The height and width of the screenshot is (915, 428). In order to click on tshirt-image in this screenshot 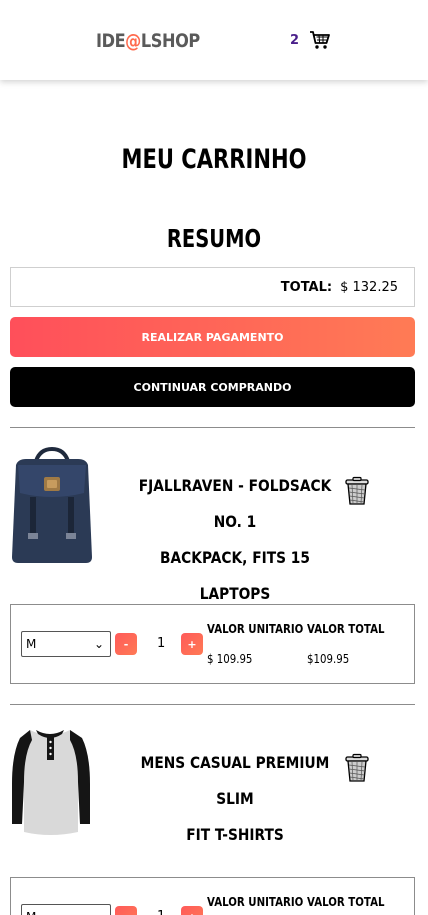, I will do `click(51, 782)`.